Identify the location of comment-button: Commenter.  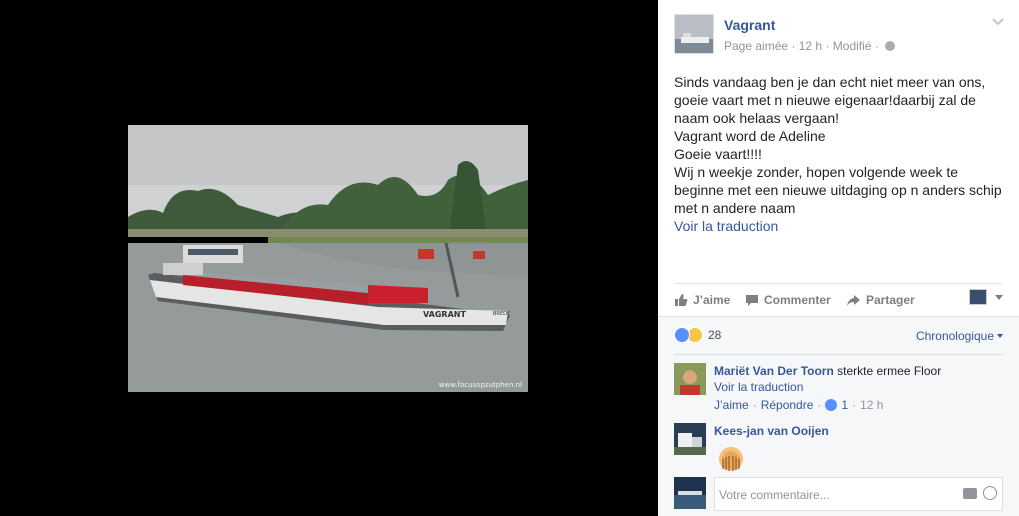
(788, 300).